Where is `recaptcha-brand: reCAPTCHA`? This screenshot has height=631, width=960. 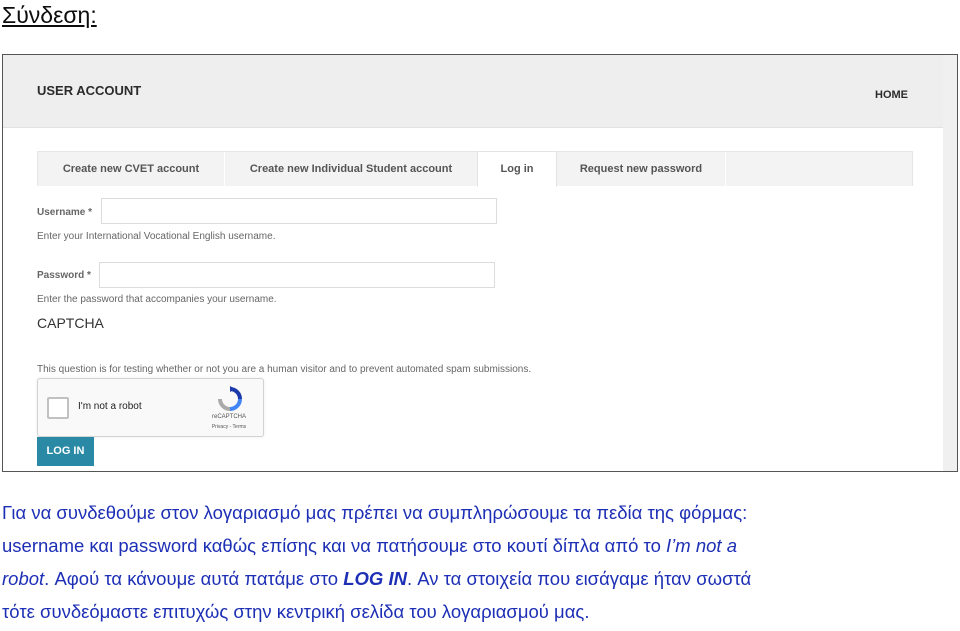 recaptcha-brand: reCAPTCHA is located at coordinates (228, 417).